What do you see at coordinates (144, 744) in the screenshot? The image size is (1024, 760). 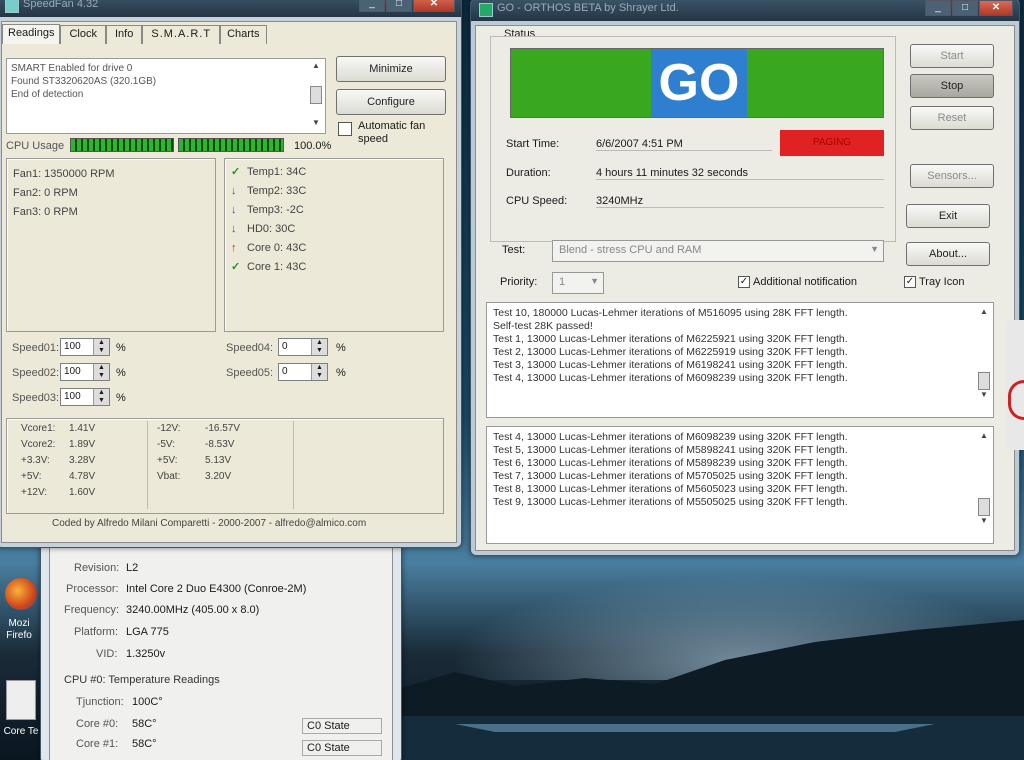 I see `core1-value: 58C°` at bounding box center [144, 744].